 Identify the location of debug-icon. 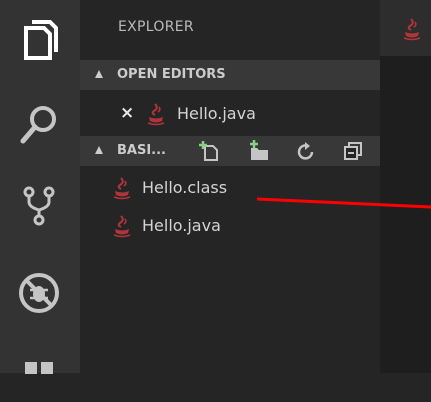
(39, 292).